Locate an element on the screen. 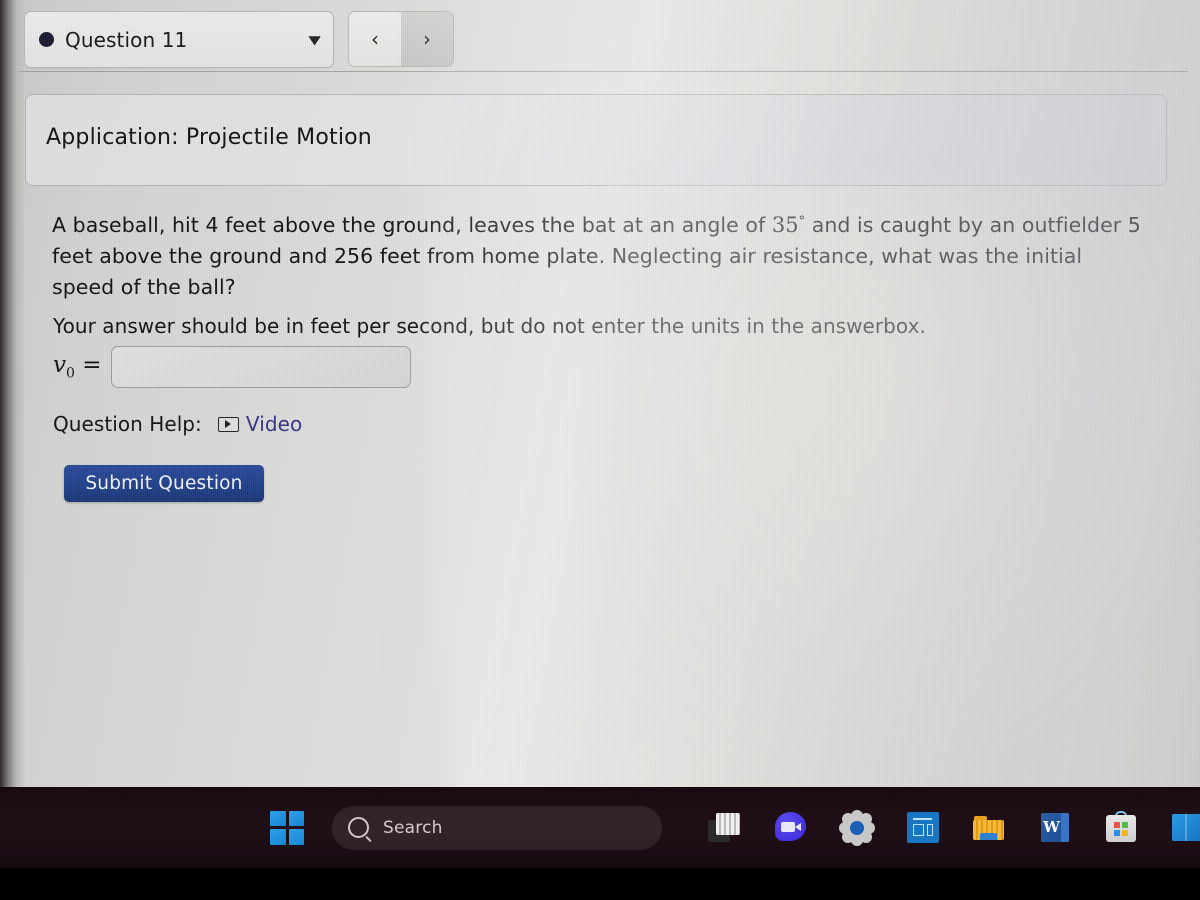  variable-v: v is located at coordinates (59, 365).